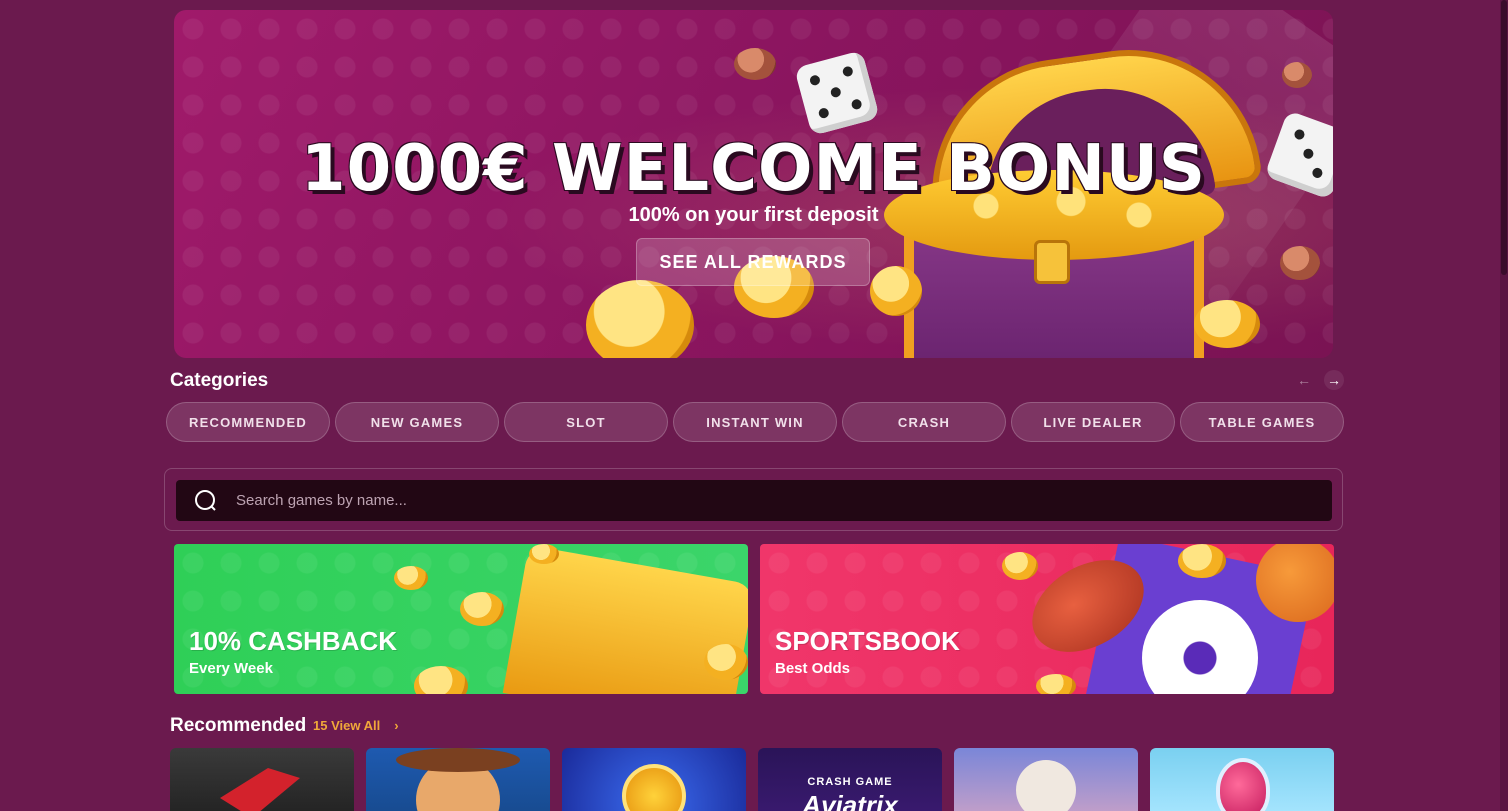  I want to click on category-table-games: TABLE GAMES, so click(1262, 422).